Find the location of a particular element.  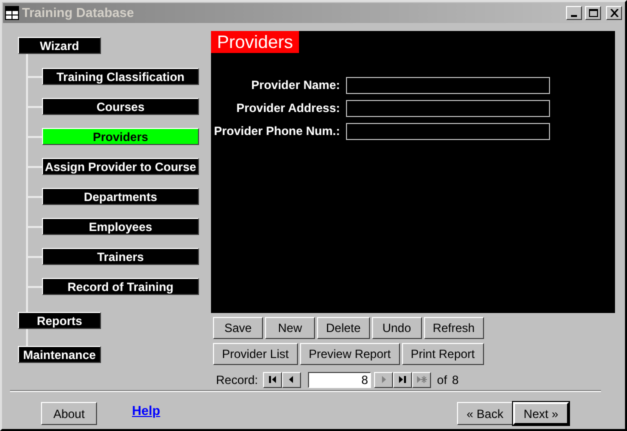

about-button: About is located at coordinates (69, 414).